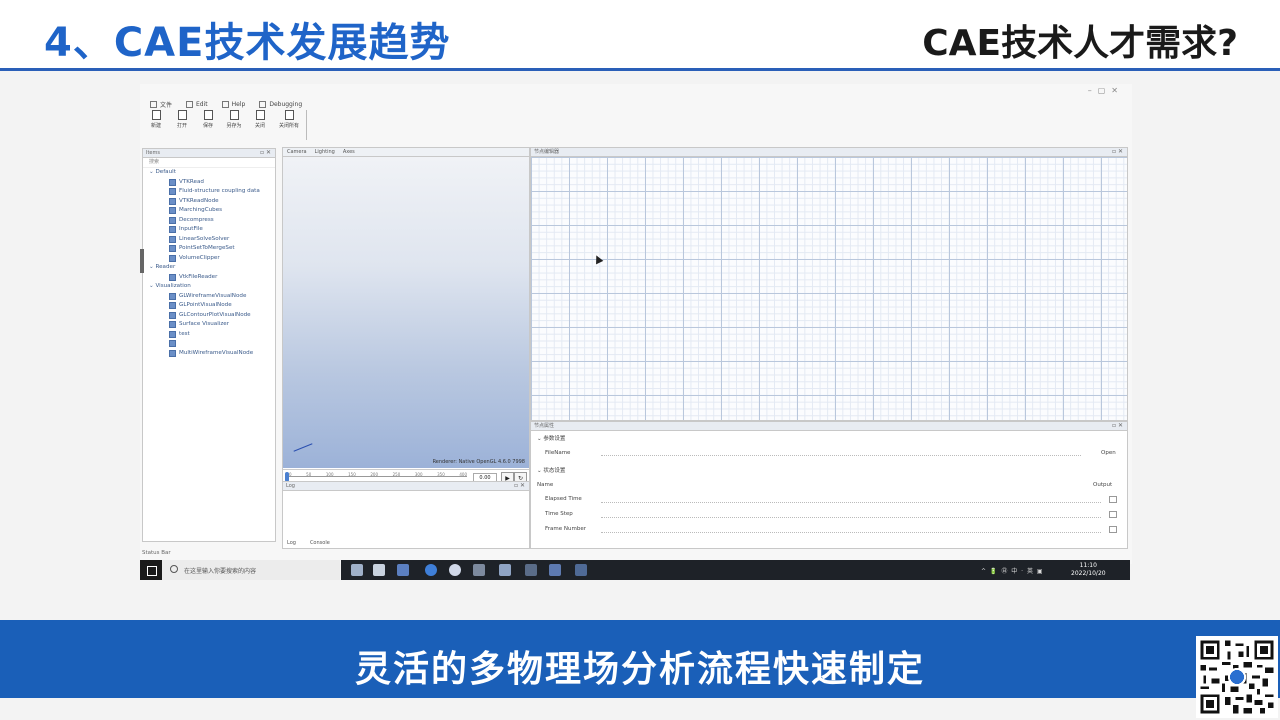 This screenshot has height=720, width=1280. Describe the element at coordinates (479, 570) in the screenshot. I see `tool-icon` at that location.